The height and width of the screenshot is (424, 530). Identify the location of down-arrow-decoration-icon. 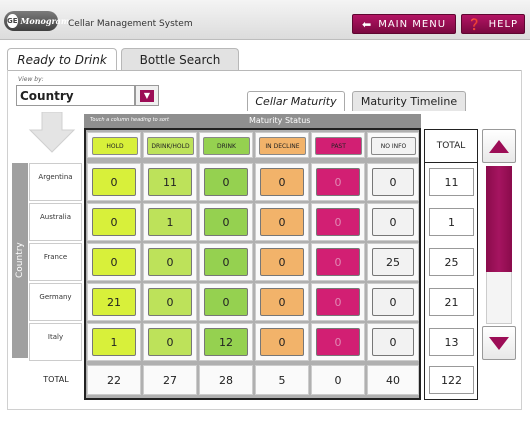
(52, 132).